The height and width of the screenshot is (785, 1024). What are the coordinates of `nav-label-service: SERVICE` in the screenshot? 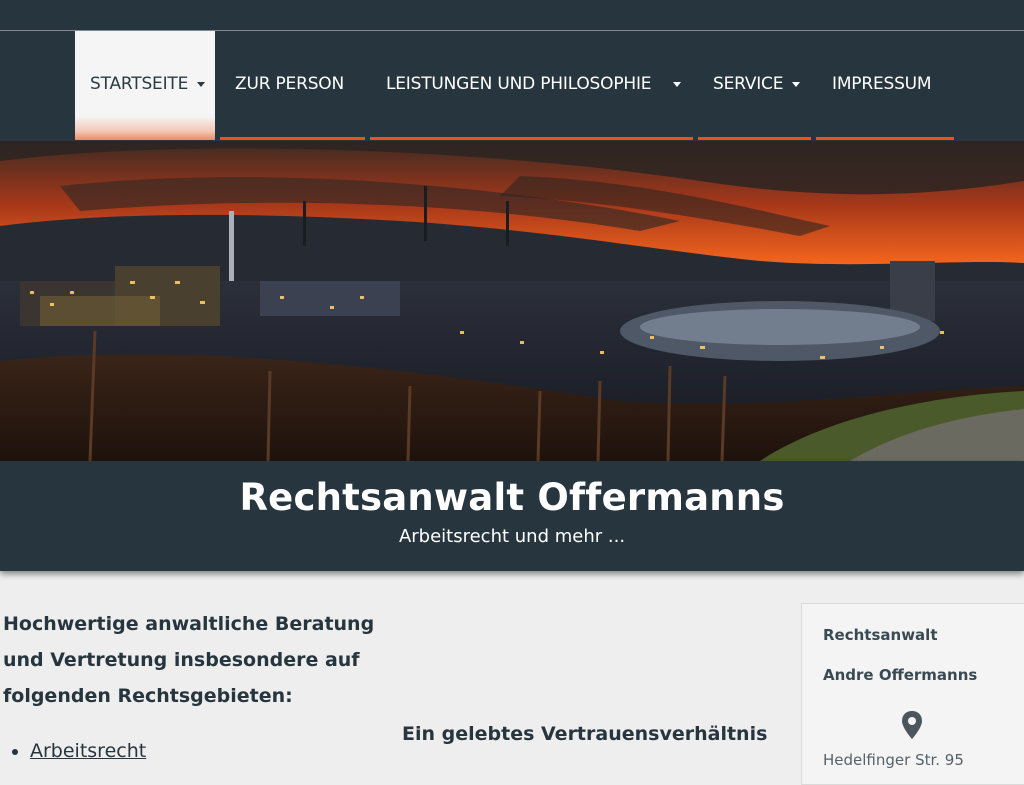 It's located at (748, 84).